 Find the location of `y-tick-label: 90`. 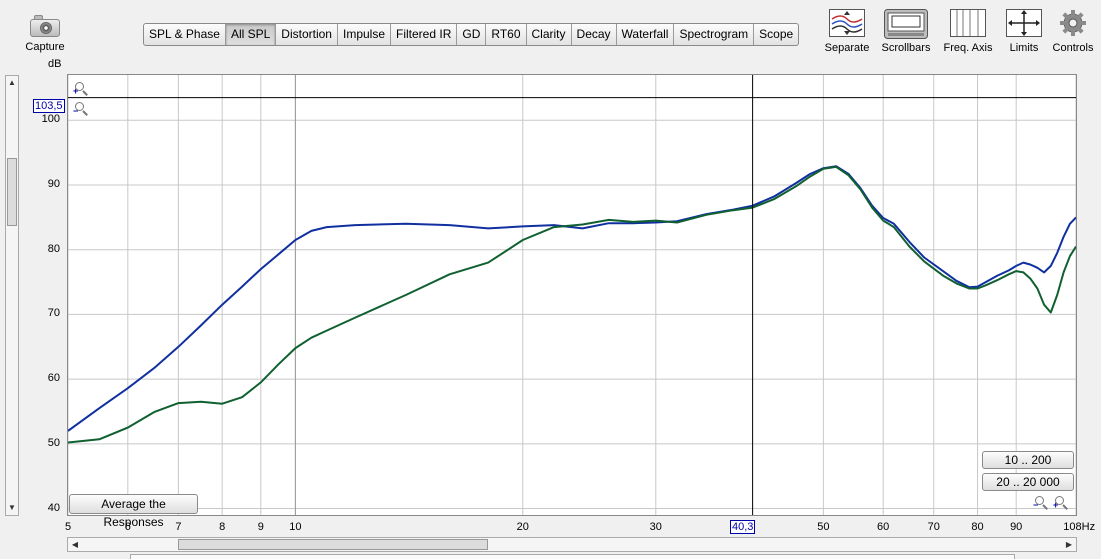

y-tick-label: 90 is located at coordinates (53, 184).